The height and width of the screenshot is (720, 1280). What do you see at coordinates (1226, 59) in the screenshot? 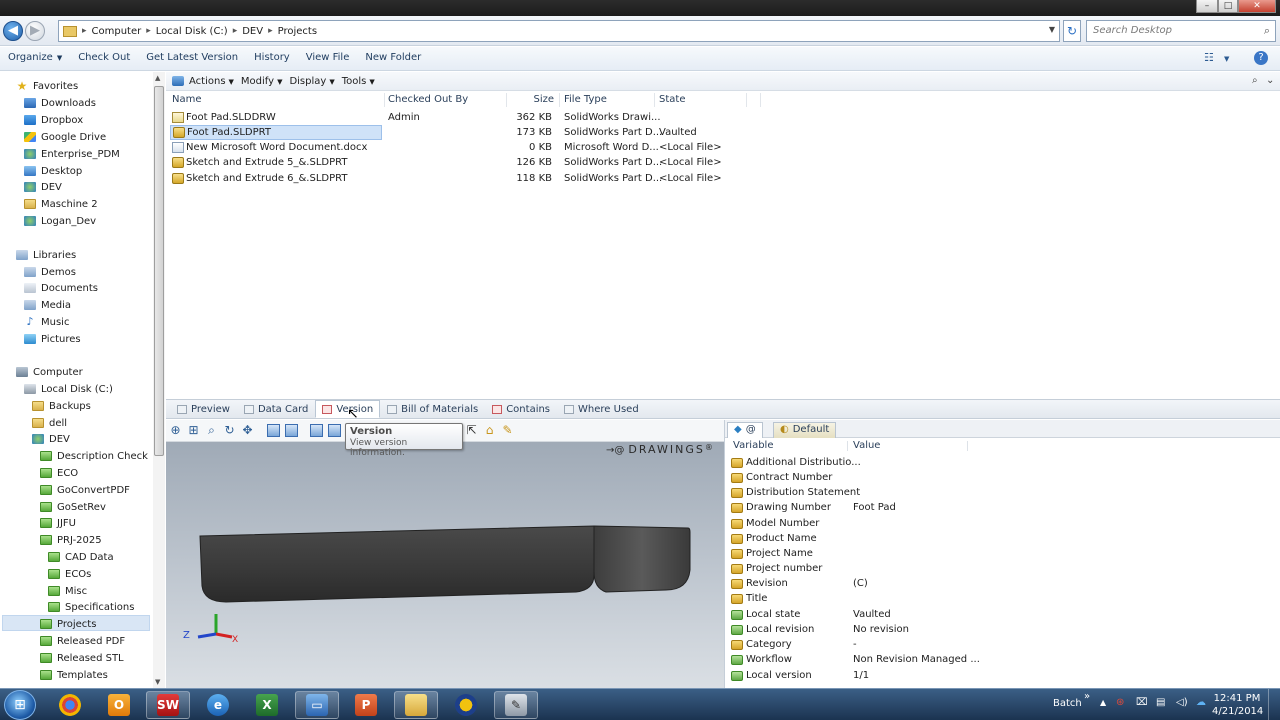
I see `view-options-chevron-icon: ▼` at bounding box center [1226, 59].